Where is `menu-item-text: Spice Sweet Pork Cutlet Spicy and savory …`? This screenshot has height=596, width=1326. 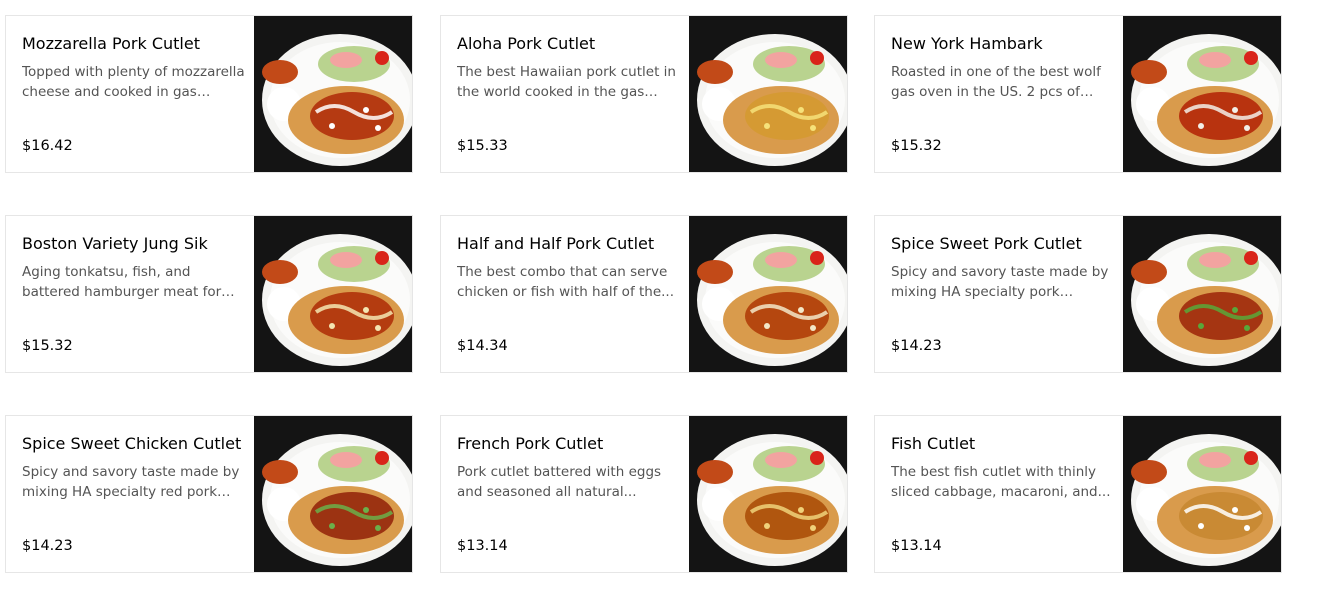
menu-item-text: Spice Sweet Pork Cutlet Spicy and savory … is located at coordinates (1001, 294).